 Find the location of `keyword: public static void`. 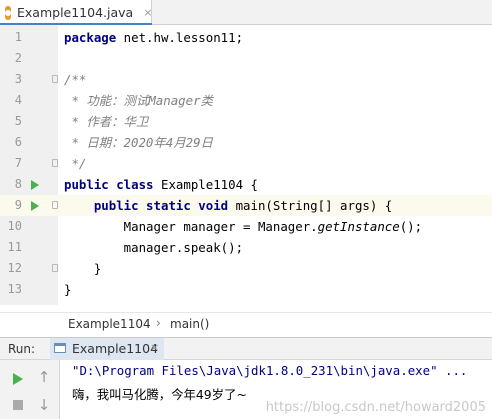

keyword: public static void is located at coordinates (161, 205).